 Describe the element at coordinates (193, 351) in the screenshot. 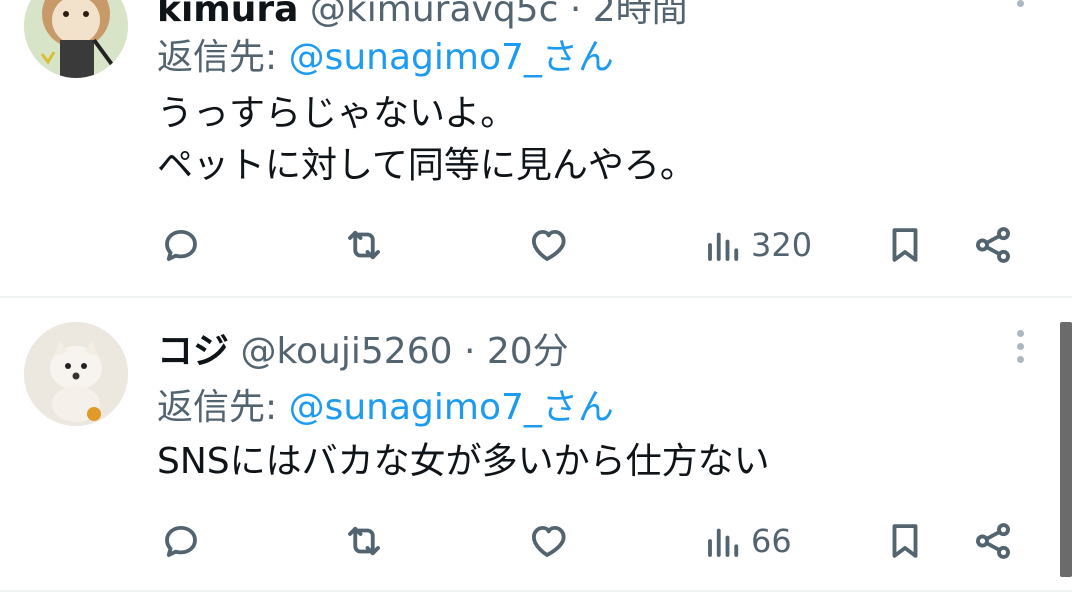

I see `display-name: コジ` at that location.